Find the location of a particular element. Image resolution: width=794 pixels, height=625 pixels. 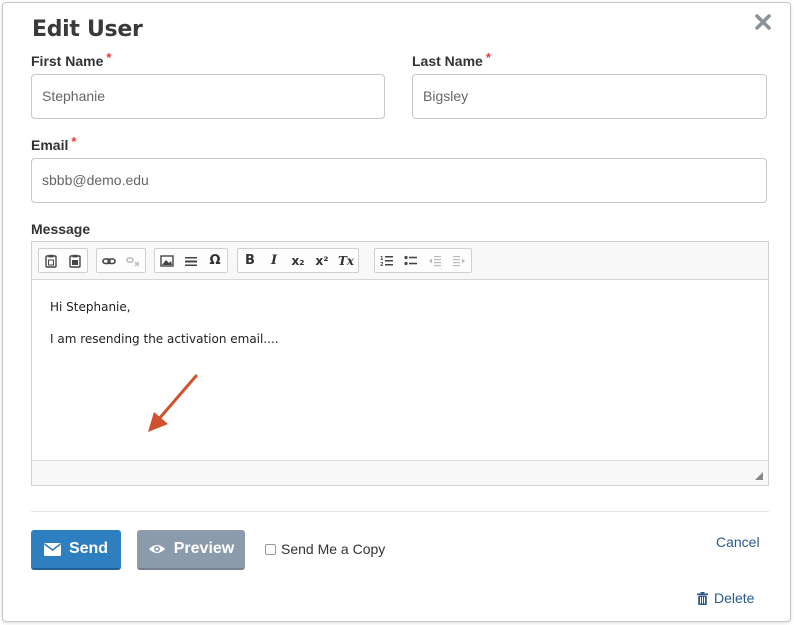

last-name-label-text: Last Name is located at coordinates (447, 61).